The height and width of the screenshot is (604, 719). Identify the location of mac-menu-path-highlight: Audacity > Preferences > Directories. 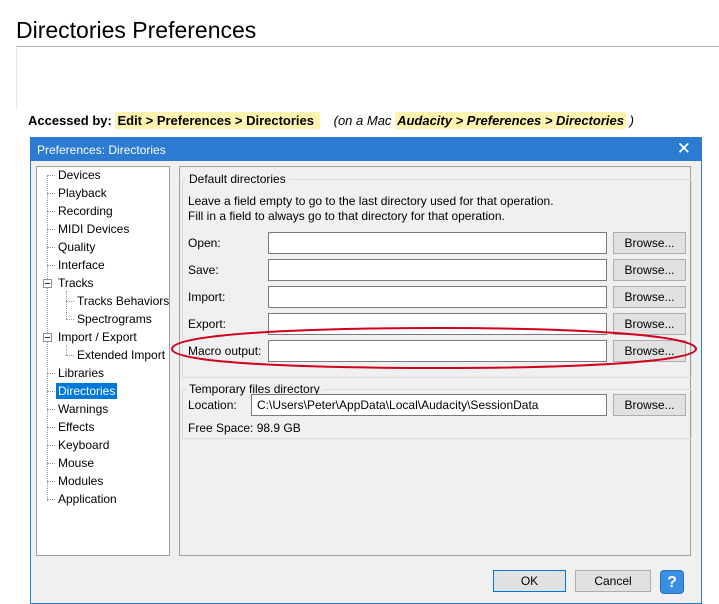
(510, 120).